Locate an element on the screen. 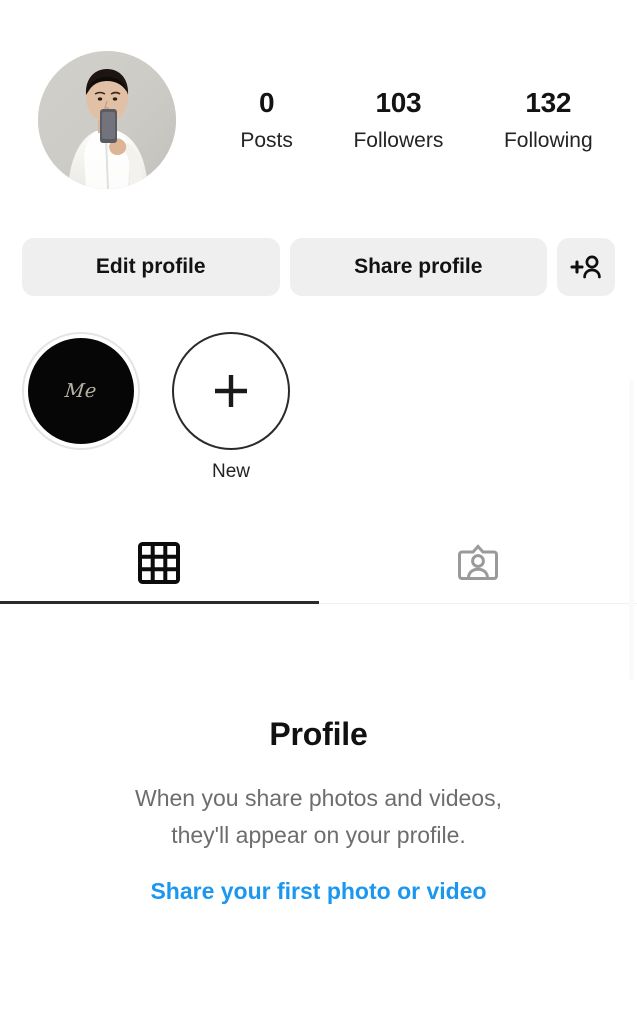 The image size is (637, 1024). plus-icon is located at coordinates (231, 391).